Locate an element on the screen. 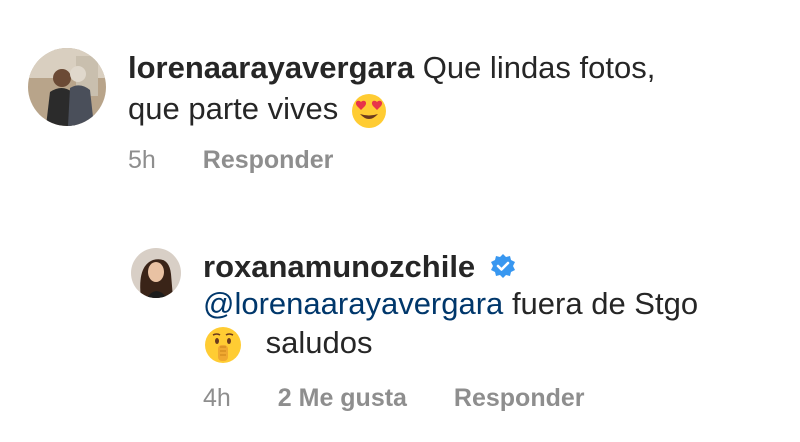  comment-time: 5h is located at coordinates (142, 160).